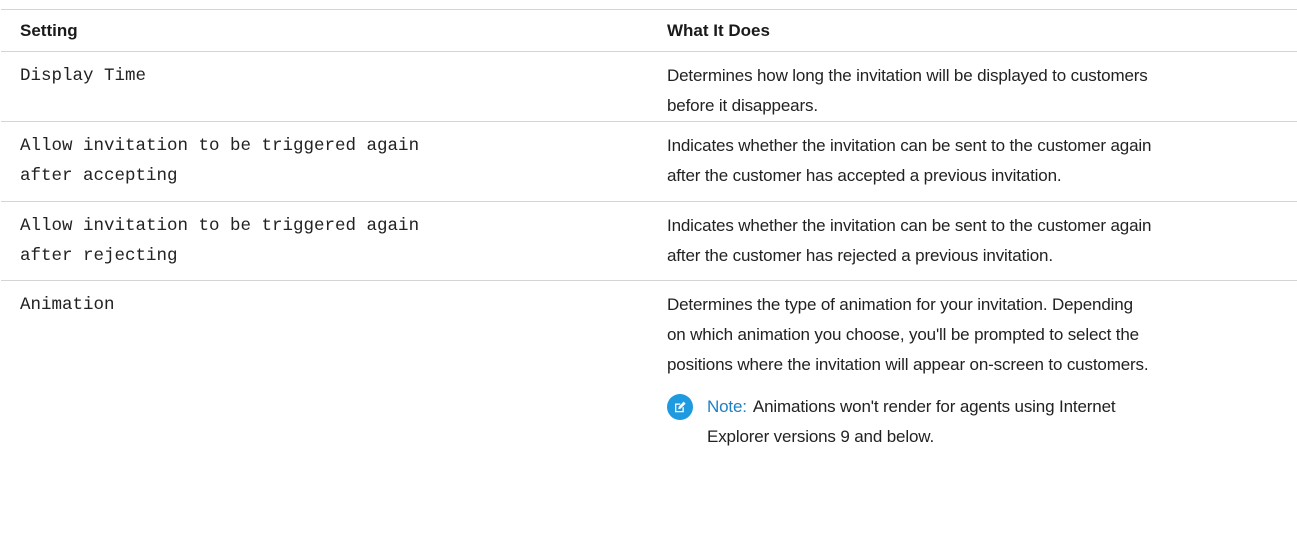  What do you see at coordinates (326, 86) in the screenshot?
I see `setting-name: Display Time` at bounding box center [326, 86].